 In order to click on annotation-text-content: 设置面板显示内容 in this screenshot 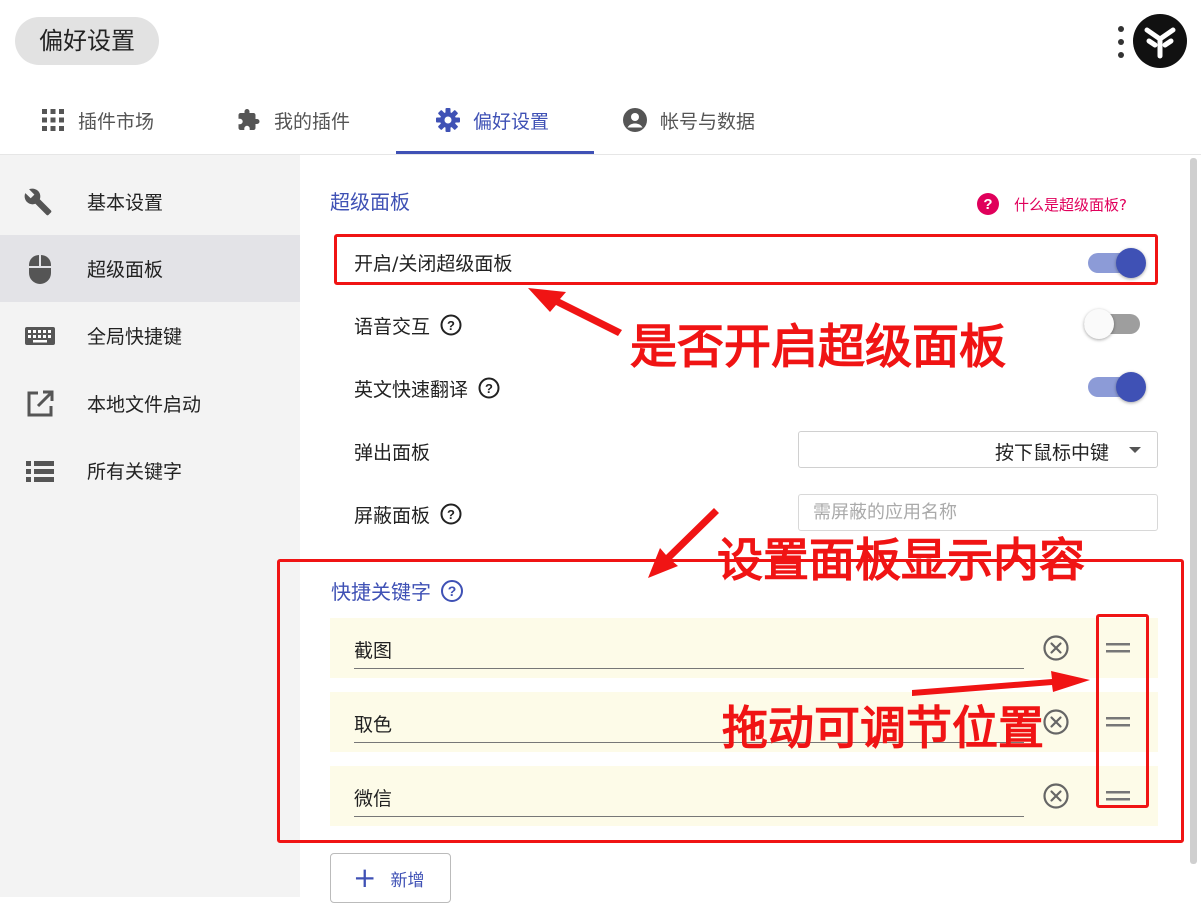, I will do `click(901, 560)`.